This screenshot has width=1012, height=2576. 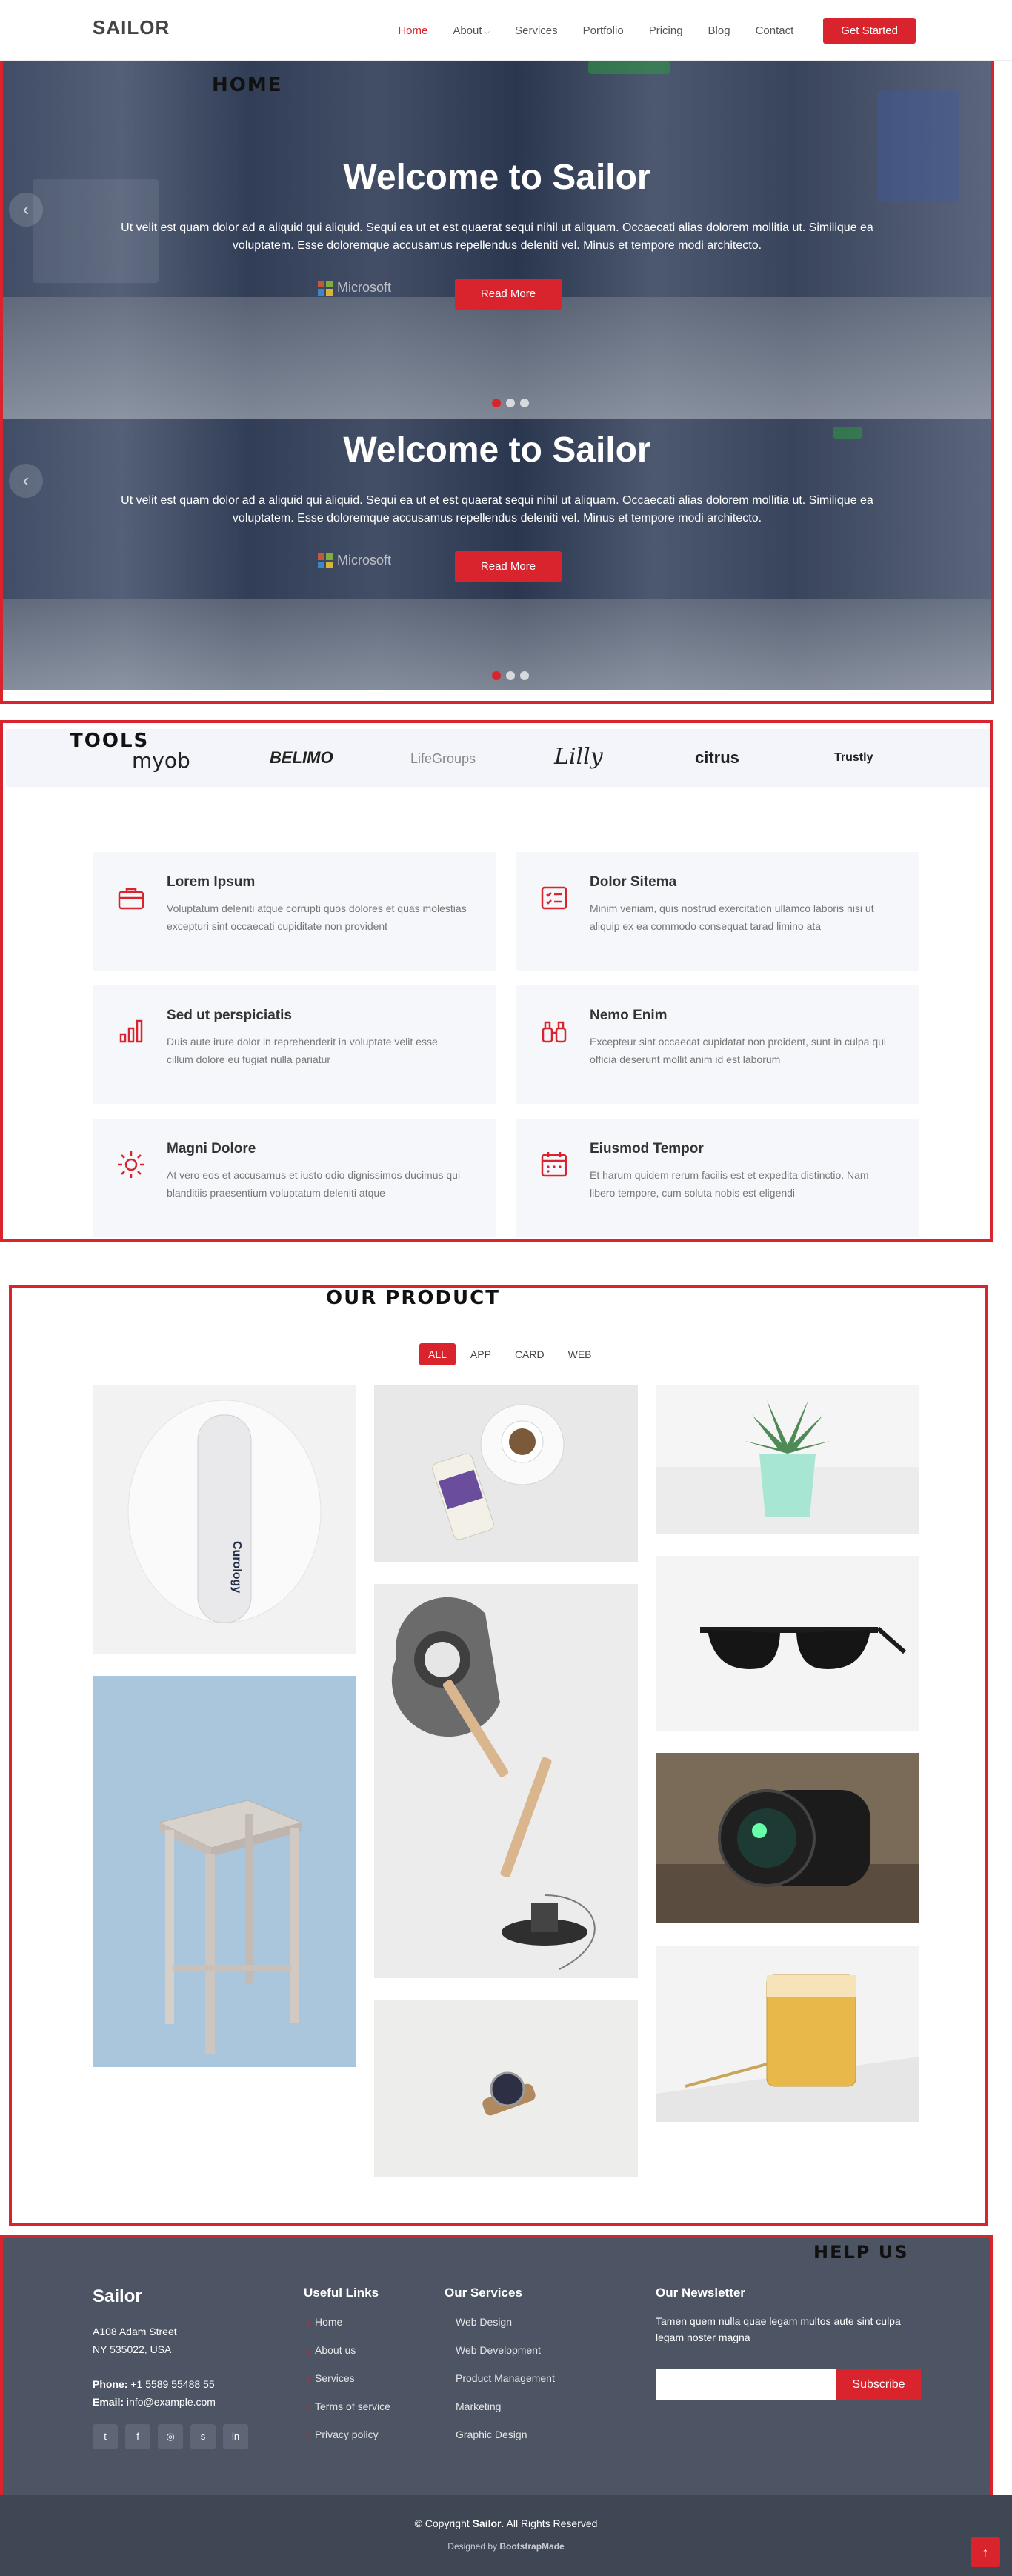 What do you see at coordinates (211, 1148) in the screenshot?
I see `service-title: Magni Dolore` at bounding box center [211, 1148].